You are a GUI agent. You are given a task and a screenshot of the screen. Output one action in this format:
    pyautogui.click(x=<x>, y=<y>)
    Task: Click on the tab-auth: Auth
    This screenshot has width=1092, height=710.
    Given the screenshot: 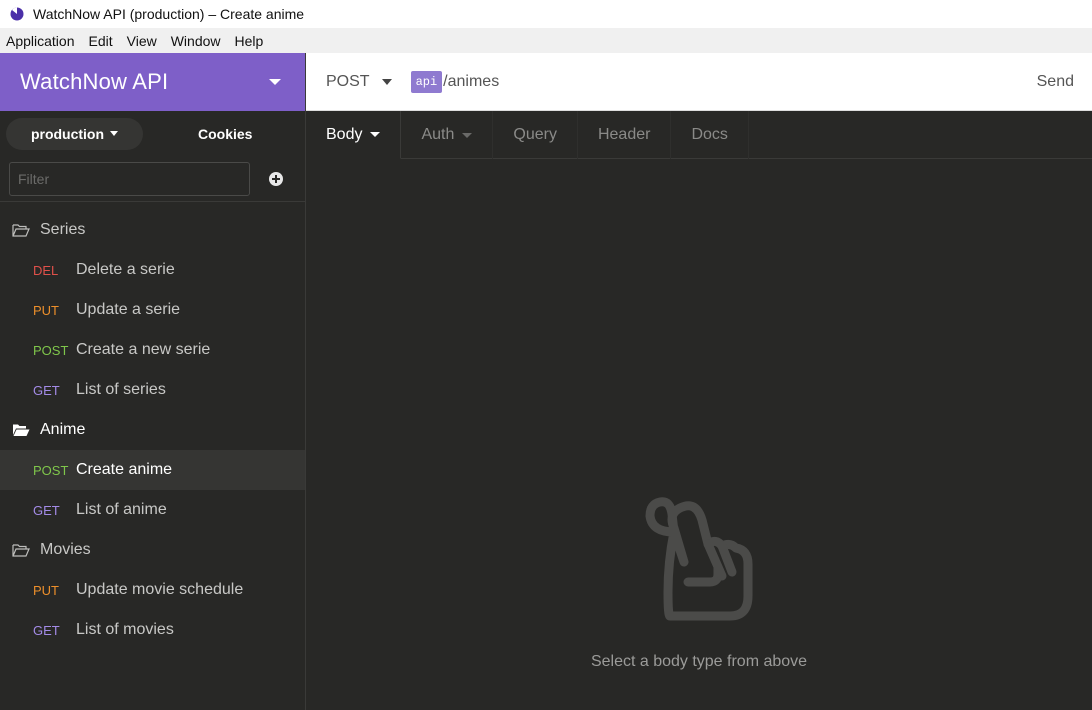 What is the action you would take?
    pyautogui.click(x=447, y=135)
    